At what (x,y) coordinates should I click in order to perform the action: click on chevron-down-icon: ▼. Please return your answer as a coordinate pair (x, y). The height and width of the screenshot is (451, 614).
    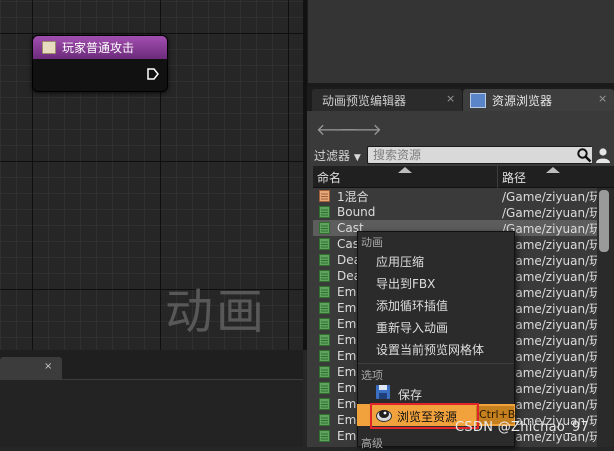
    Looking at the image, I should click on (357, 158).